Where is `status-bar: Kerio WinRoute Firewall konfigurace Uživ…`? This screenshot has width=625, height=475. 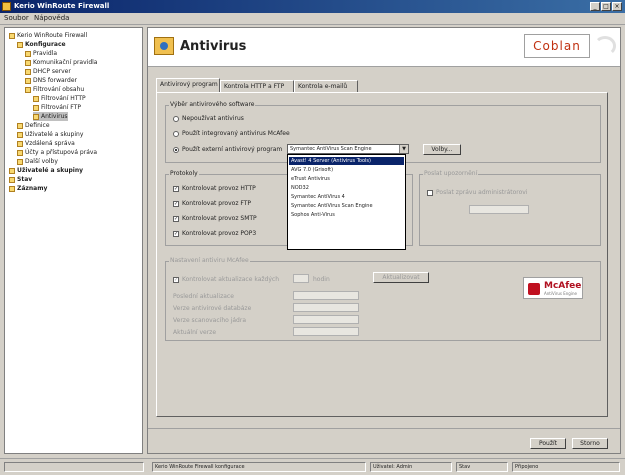 status-bar: Kerio WinRoute Firewall konfigurace Uživ… is located at coordinates (312, 466).